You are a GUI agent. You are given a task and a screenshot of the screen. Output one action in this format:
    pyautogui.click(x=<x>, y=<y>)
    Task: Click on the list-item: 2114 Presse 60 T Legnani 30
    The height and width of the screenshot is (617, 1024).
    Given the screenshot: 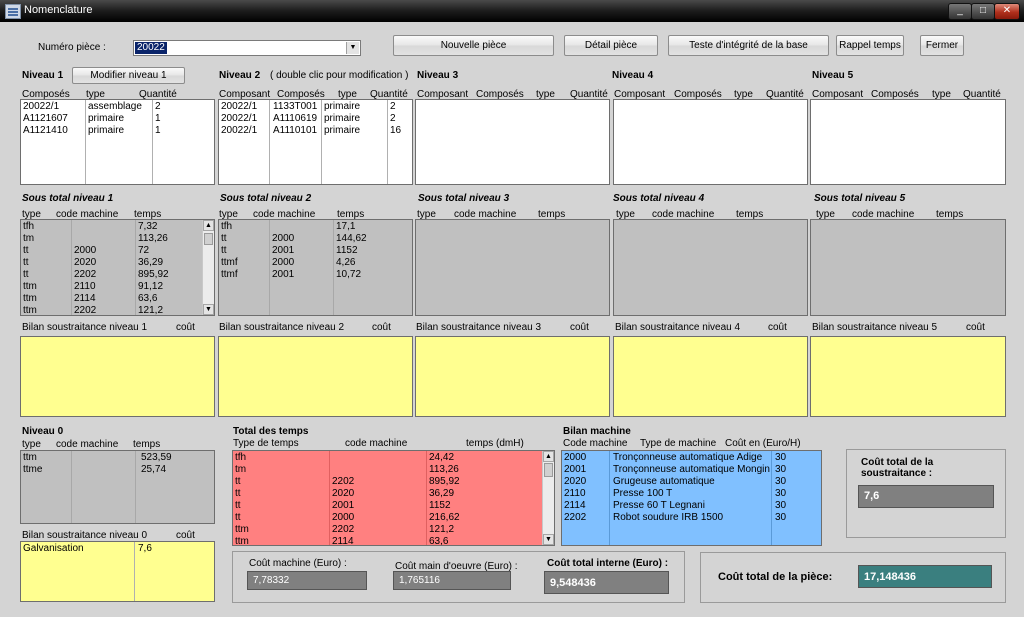 What is the action you would take?
    pyautogui.click(x=691, y=506)
    